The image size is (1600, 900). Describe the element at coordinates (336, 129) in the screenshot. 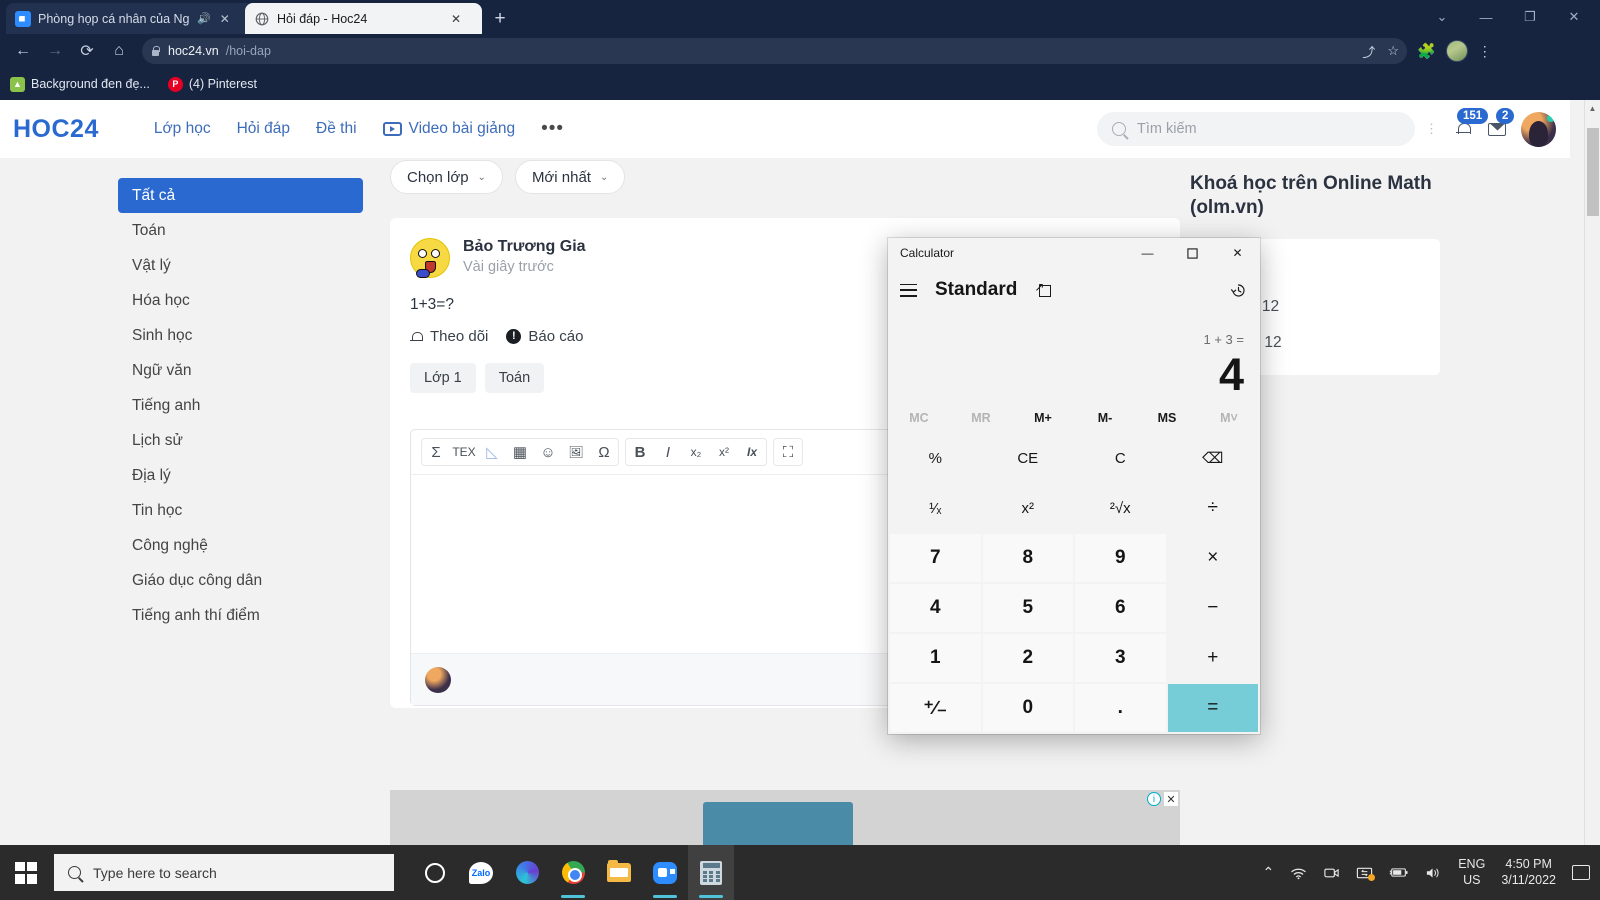

I see `nav-item-de-thi: Đề thi` at that location.